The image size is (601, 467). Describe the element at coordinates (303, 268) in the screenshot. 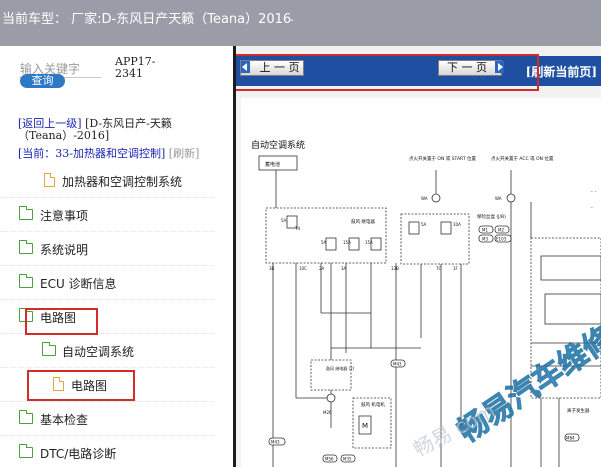

I see `svg-text: 10C` at that location.